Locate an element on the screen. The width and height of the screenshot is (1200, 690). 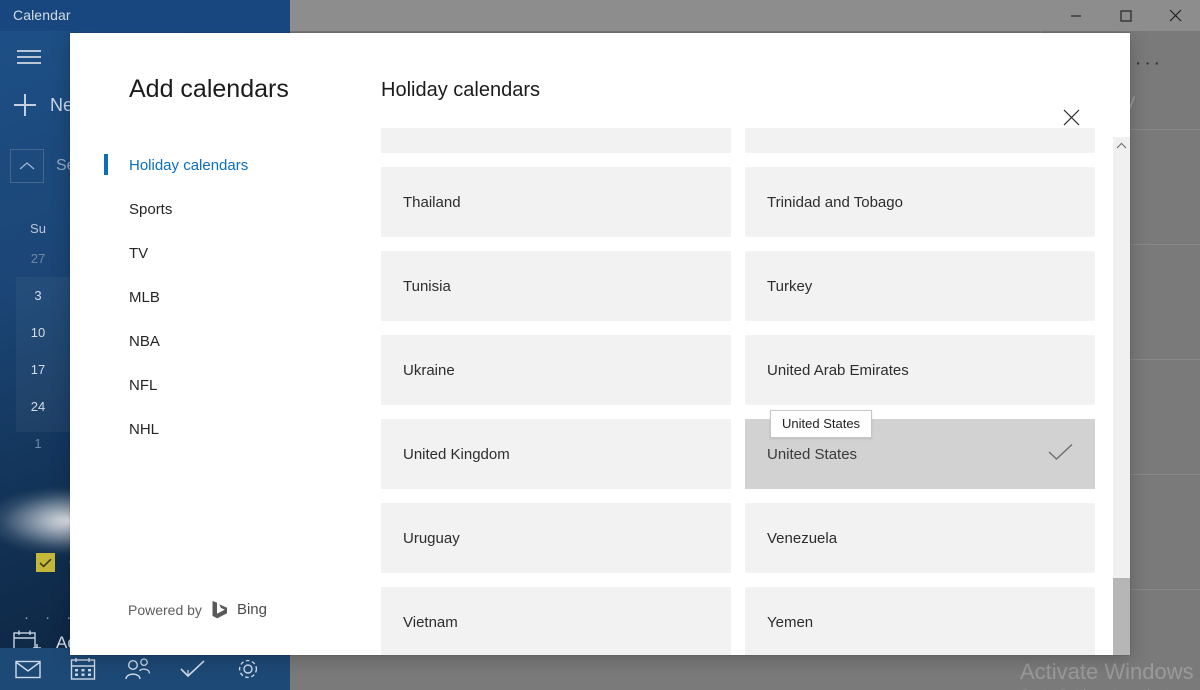
pane-title: Holiday calendars is located at coordinates (460, 90).